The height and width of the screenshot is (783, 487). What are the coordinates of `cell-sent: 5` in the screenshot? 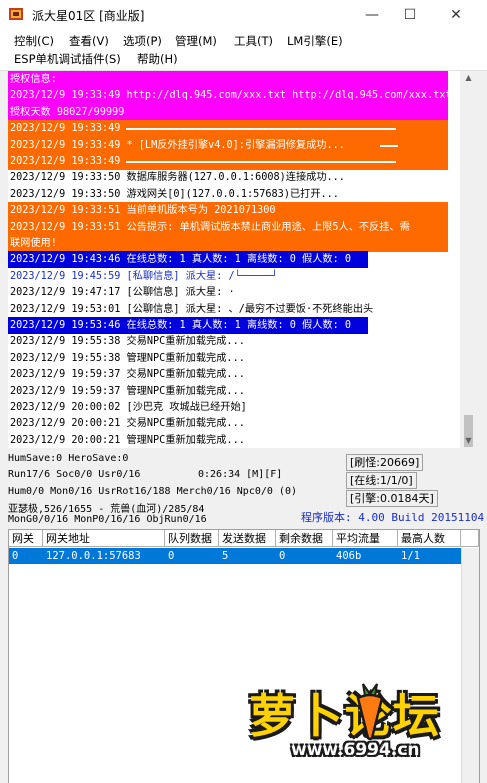 It's located at (225, 556).